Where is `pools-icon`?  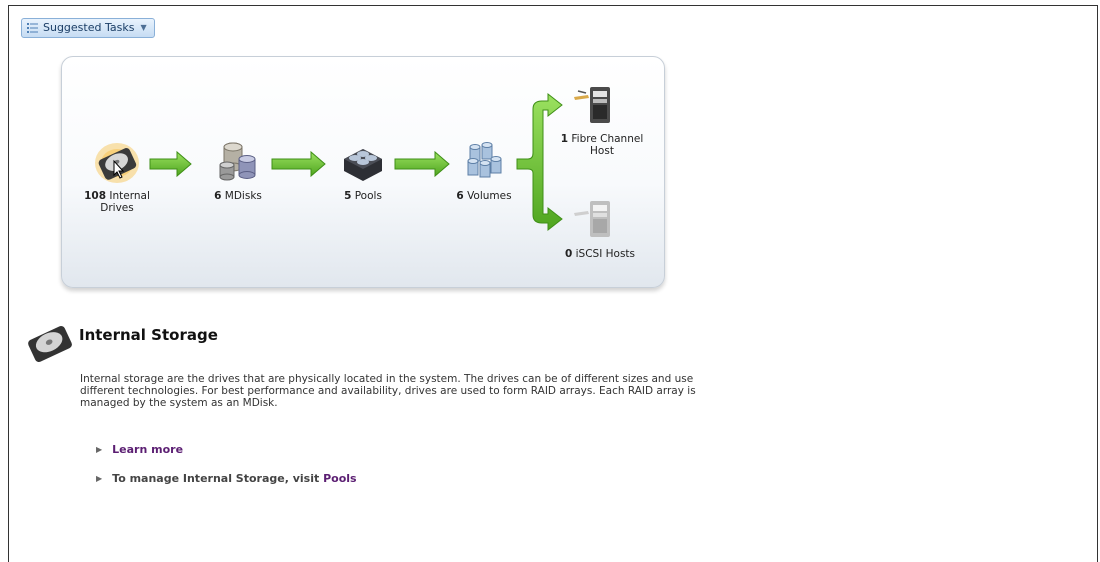 pools-icon is located at coordinates (363, 165).